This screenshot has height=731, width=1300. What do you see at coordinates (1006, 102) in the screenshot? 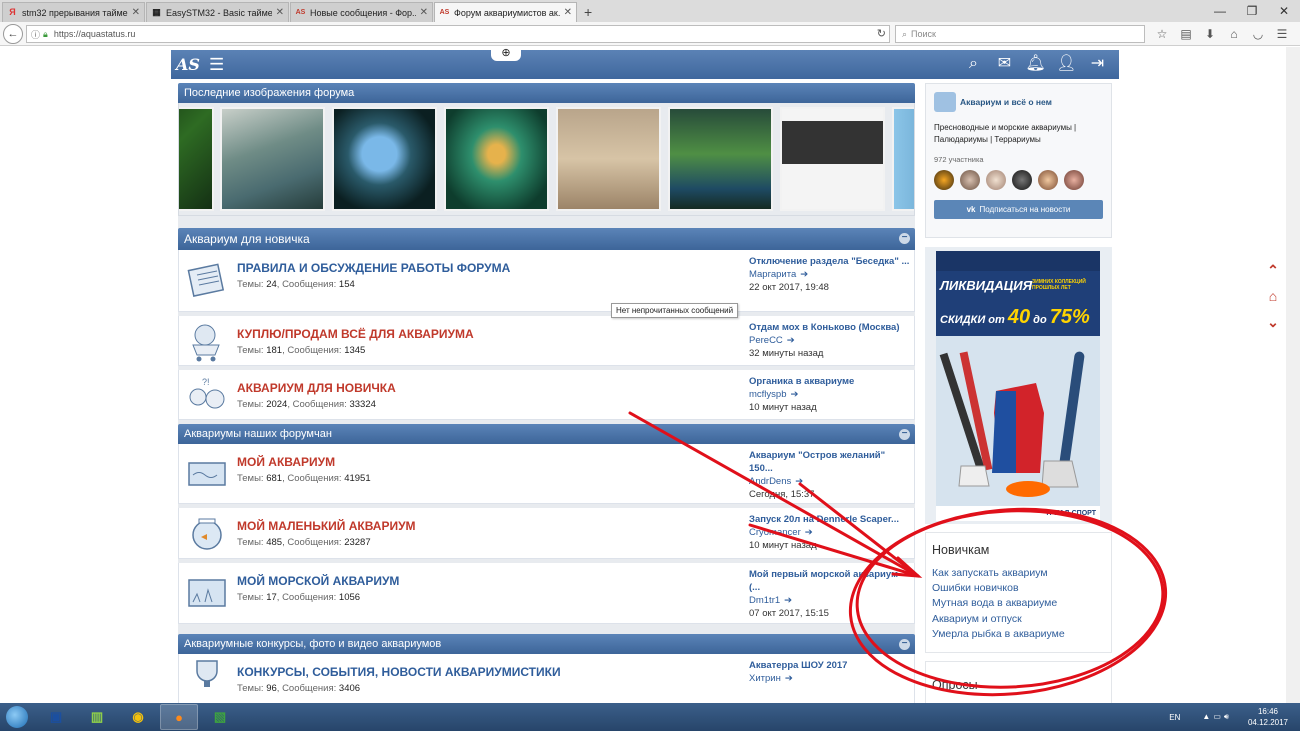
I see `vk-group-name: Аквариум и всё о нем` at bounding box center [1006, 102].